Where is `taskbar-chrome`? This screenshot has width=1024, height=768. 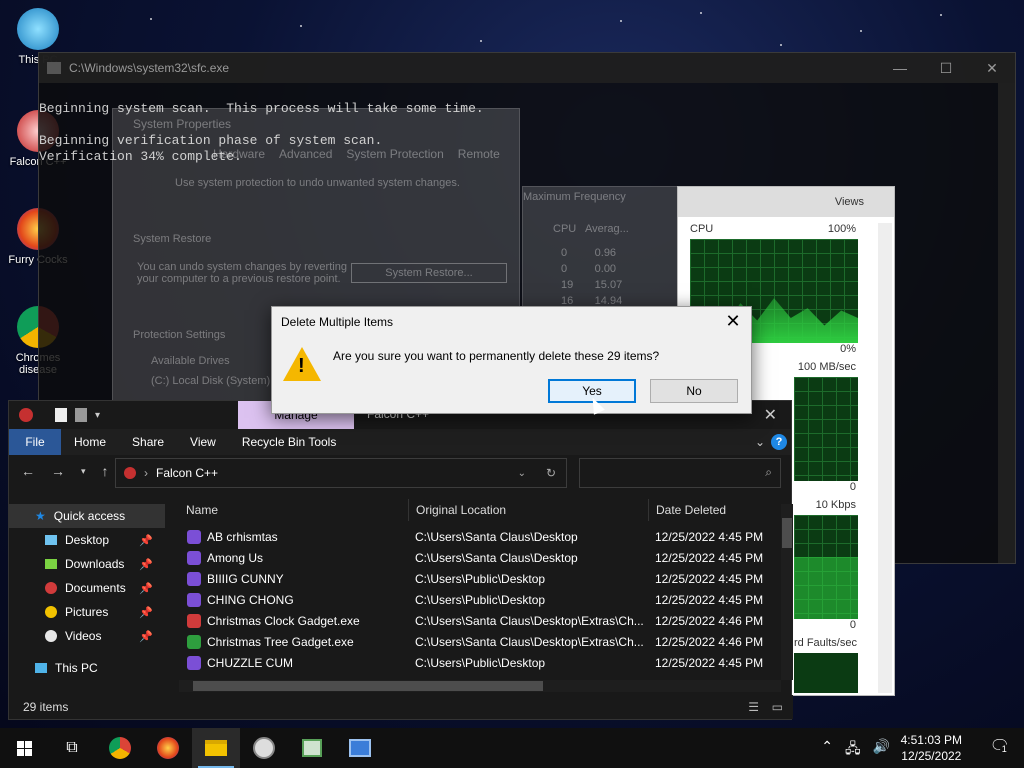
taskbar-chrome is located at coordinates (120, 748).